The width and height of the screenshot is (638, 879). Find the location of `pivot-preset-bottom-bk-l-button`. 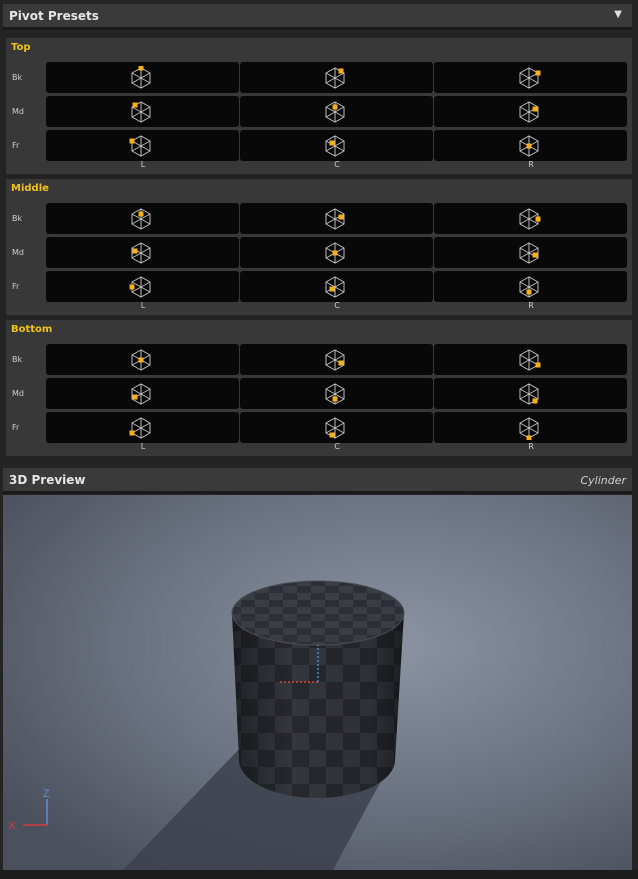

pivot-preset-bottom-bk-l-button is located at coordinates (142, 359).